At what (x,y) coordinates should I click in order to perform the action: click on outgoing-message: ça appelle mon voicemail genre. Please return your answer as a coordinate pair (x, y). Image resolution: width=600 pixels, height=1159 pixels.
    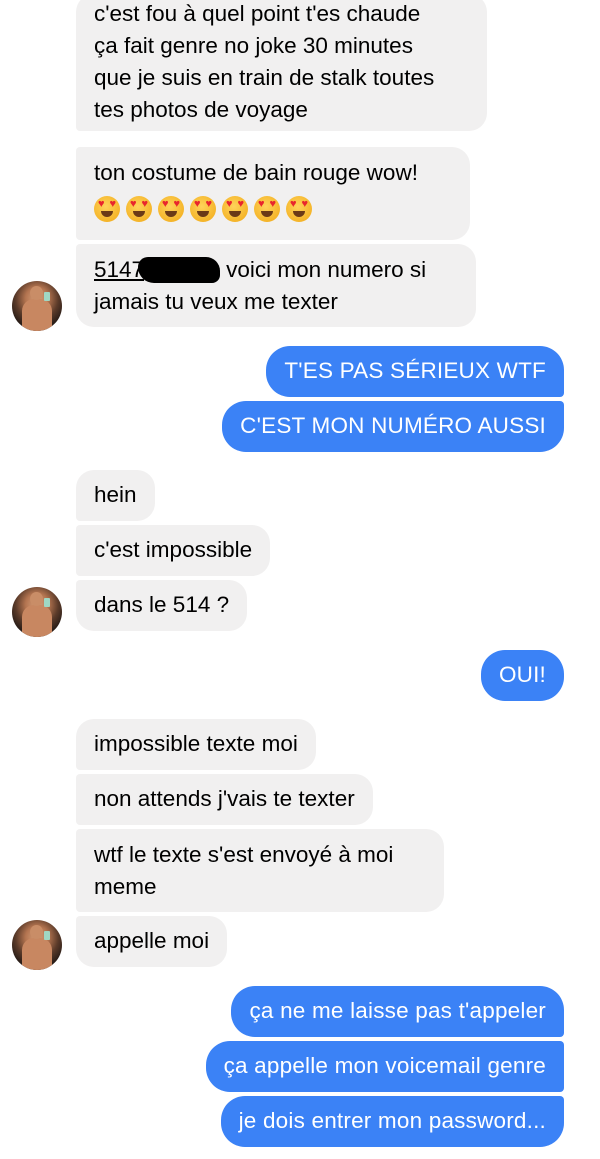
    Looking at the image, I should click on (384, 1066).